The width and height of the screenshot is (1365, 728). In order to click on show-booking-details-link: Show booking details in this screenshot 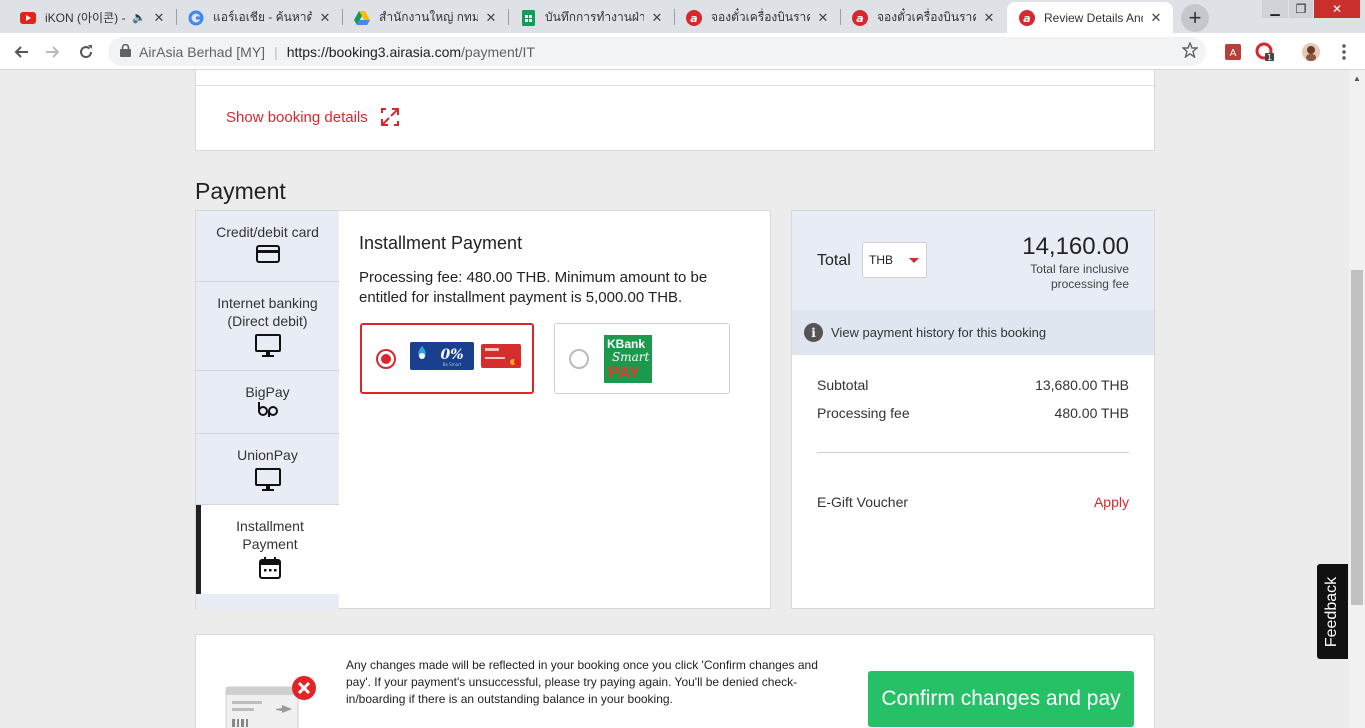, I will do `click(313, 117)`.